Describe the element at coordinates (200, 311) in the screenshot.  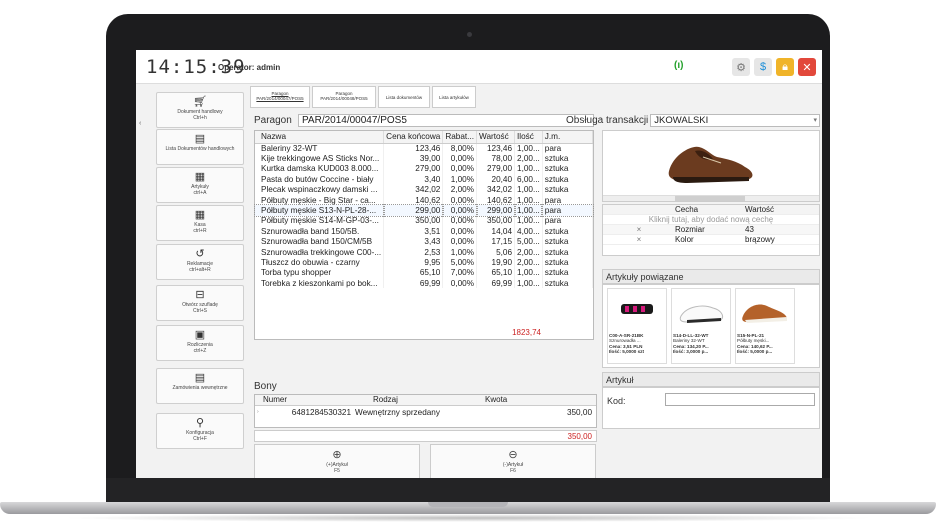
I see `nav-item-shortcut: Ctrl+S` at that location.